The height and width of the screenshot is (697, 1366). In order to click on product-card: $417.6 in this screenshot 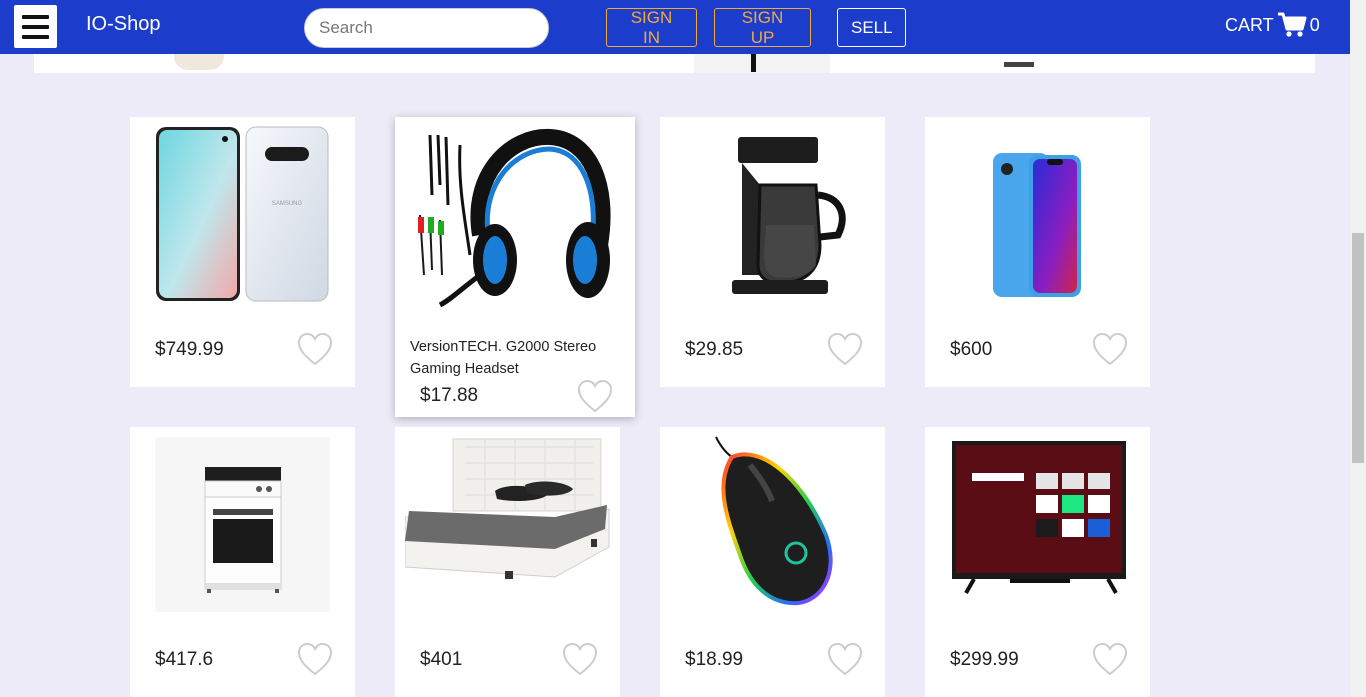, I will do `click(242, 562)`.